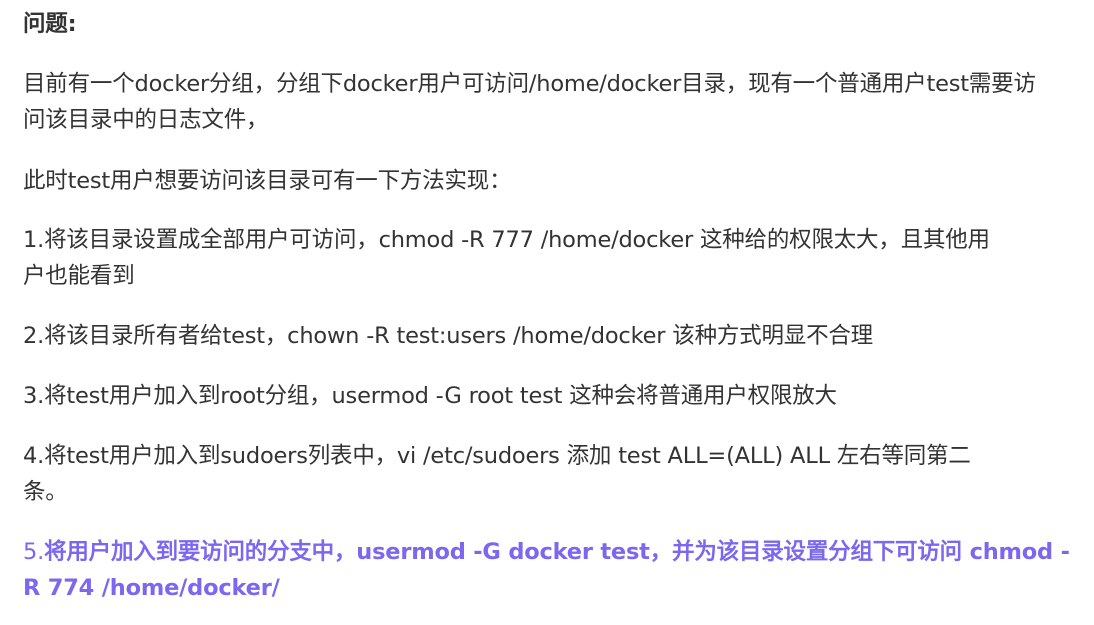  Describe the element at coordinates (146, 120) in the screenshot. I see `problem-description-line-2: 问该目录中的日志文件，` at that location.